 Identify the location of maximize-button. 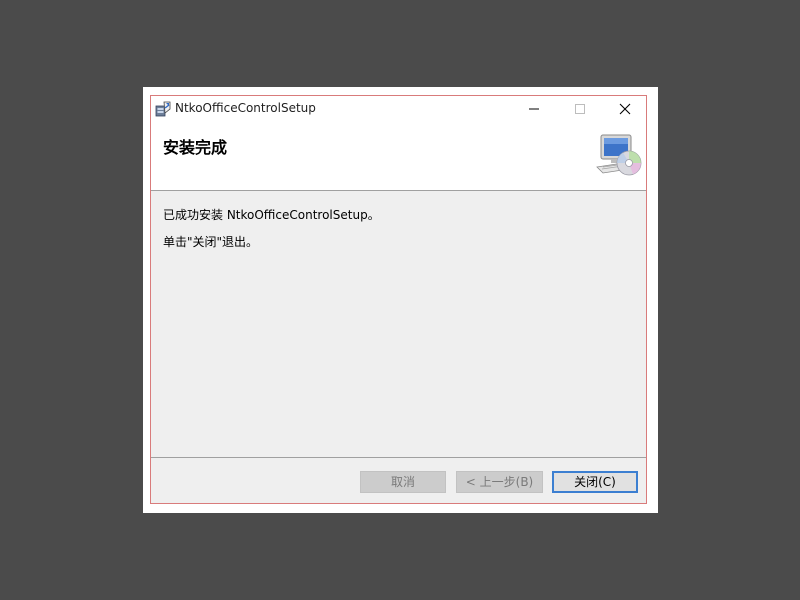
(580, 108).